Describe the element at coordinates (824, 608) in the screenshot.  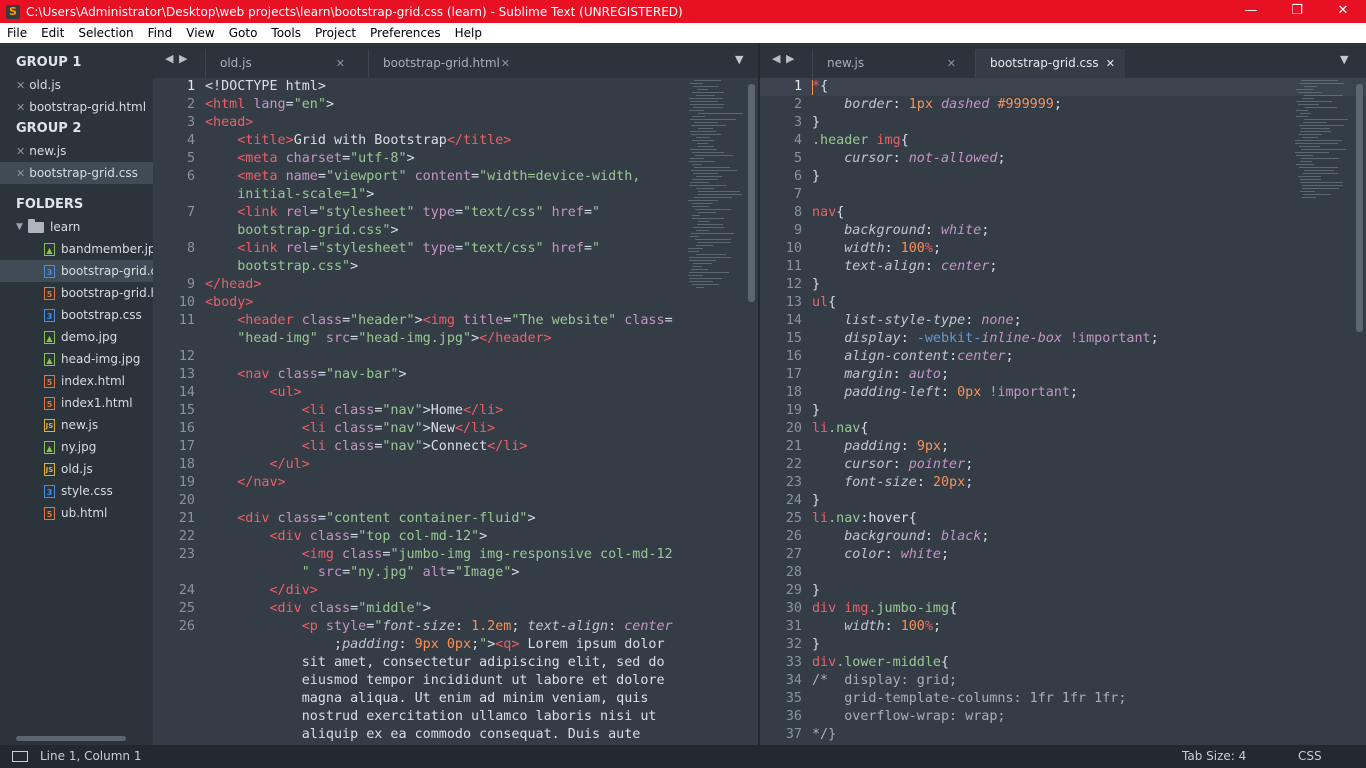
I see `code-token: div` at that location.